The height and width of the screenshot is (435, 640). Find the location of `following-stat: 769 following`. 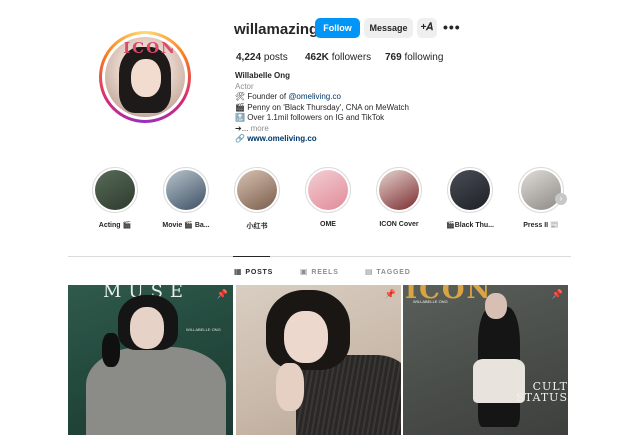

following-stat: 769 following is located at coordinates (414, 57).